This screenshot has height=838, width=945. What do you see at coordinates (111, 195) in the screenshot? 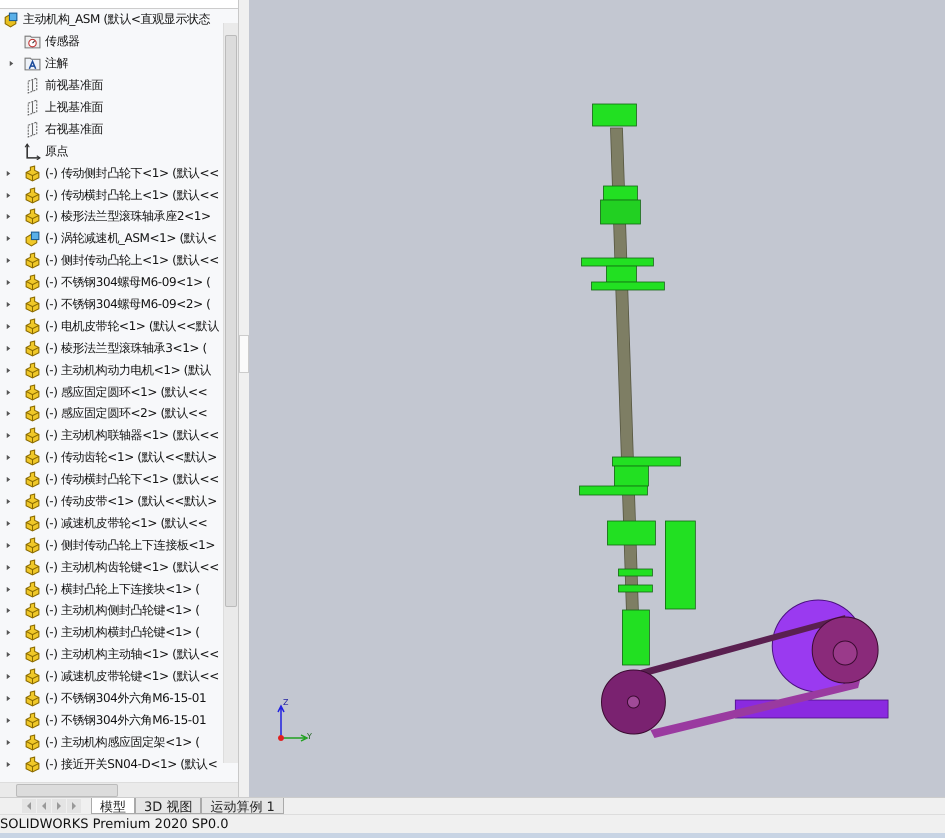
I see `tree-item: (-) 传动横封凸轮上<1> (默认<<` at bounding box center [111, 195].